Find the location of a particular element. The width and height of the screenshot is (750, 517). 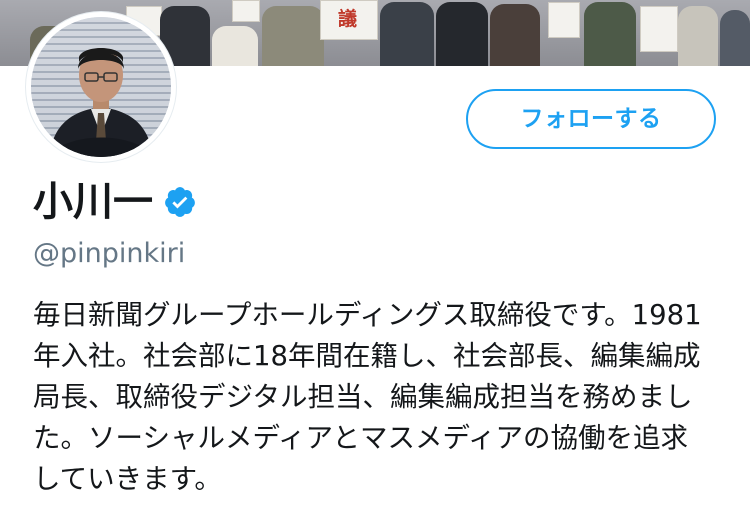

follow-button: フォローする is located at coordinates (591, 119).